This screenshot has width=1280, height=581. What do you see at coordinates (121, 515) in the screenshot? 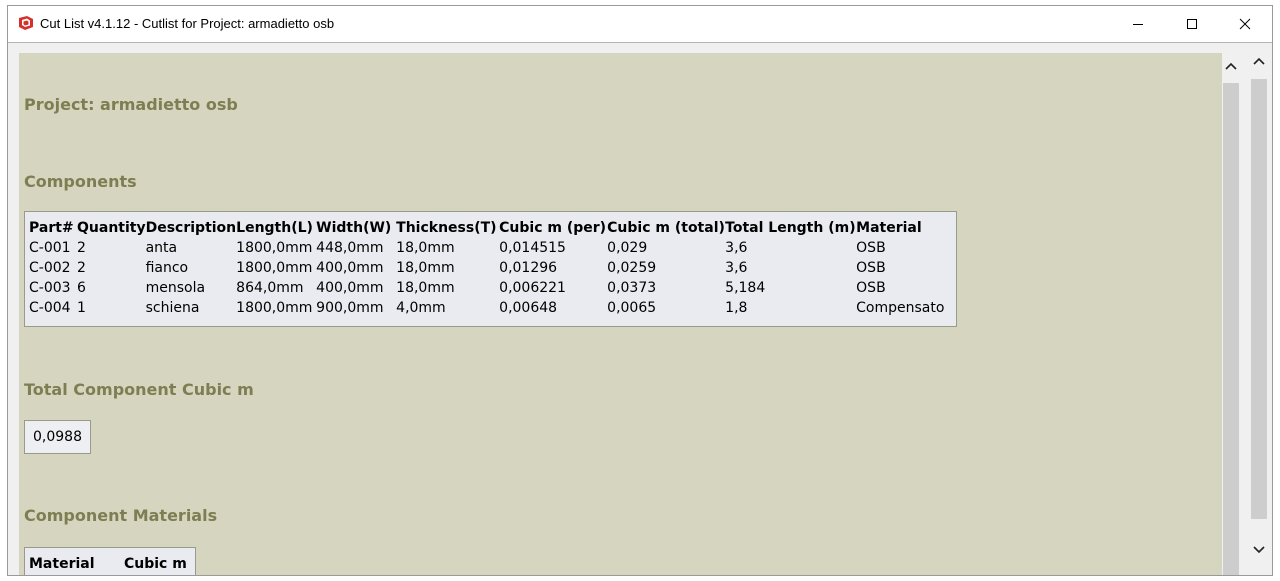
I see `materials-heading: Component Materials` at bounding box center [121, 515].